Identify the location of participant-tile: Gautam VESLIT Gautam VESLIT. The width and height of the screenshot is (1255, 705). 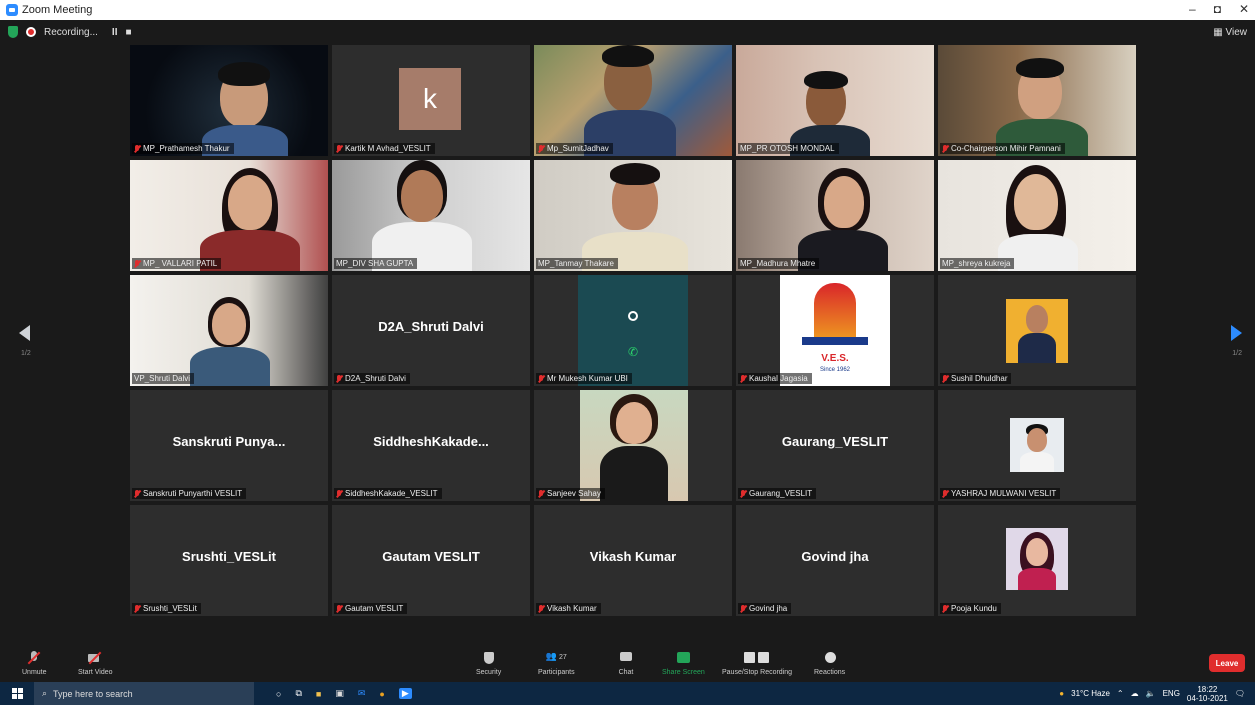
(431, 560).